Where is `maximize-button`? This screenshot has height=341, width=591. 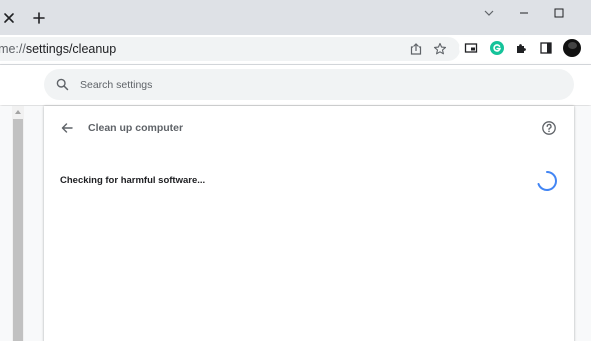 maximize-button is located at coordinates (559, 13).